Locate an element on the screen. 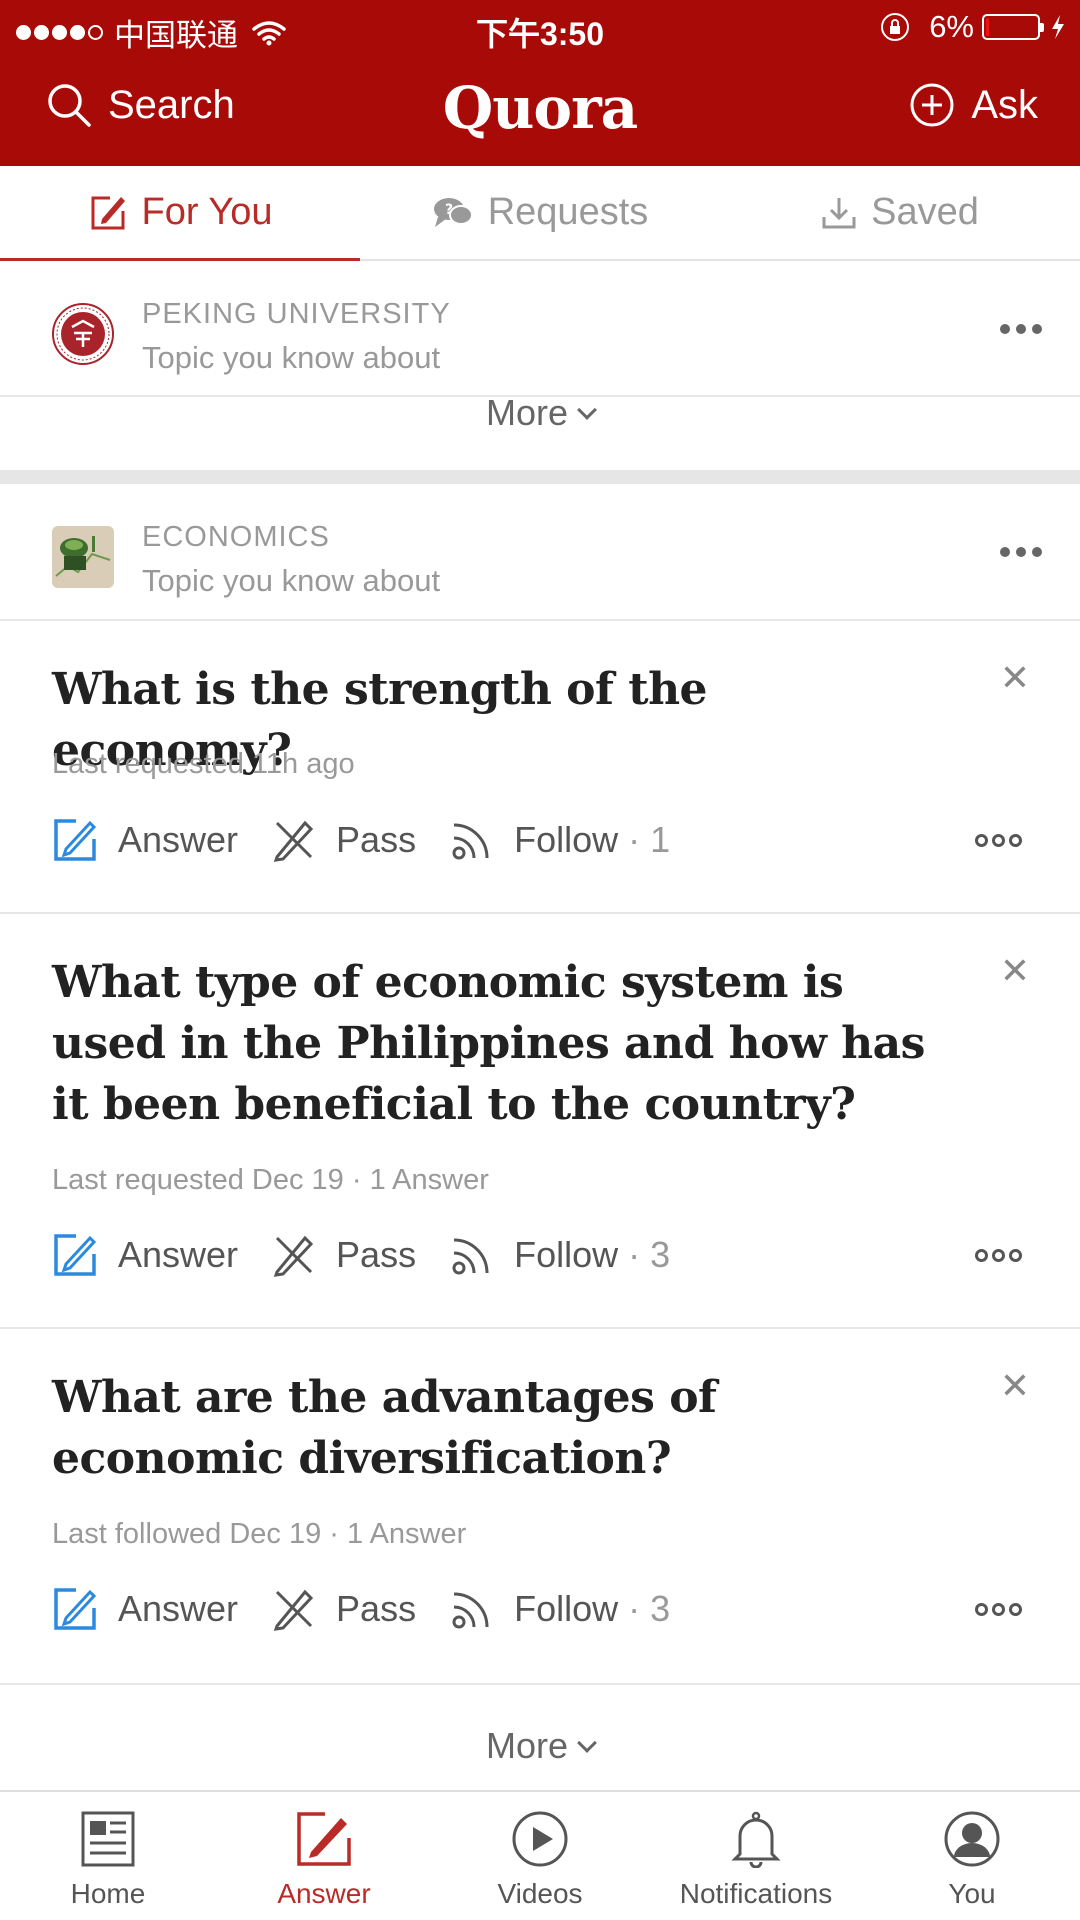  nav-home: Home is located at coordinates (108, 1856).